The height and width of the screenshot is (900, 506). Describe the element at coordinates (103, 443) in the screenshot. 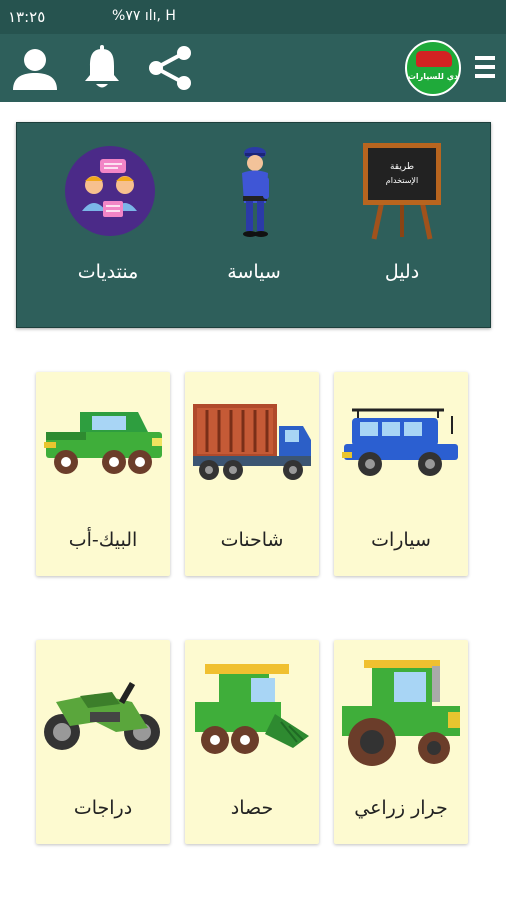

I see `pickup-truck-icon` at that location.